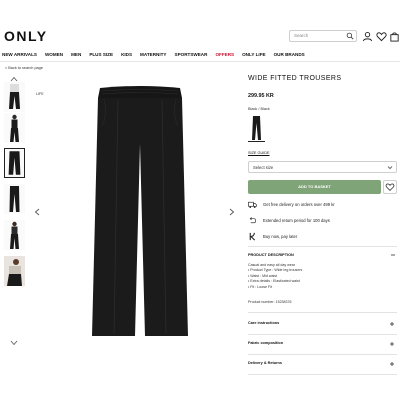 Image resolution: width=400 pixels, height=400 pixels. I want to click on accordion-delivery-returns: Delivery & Returns, so click(322, 364).